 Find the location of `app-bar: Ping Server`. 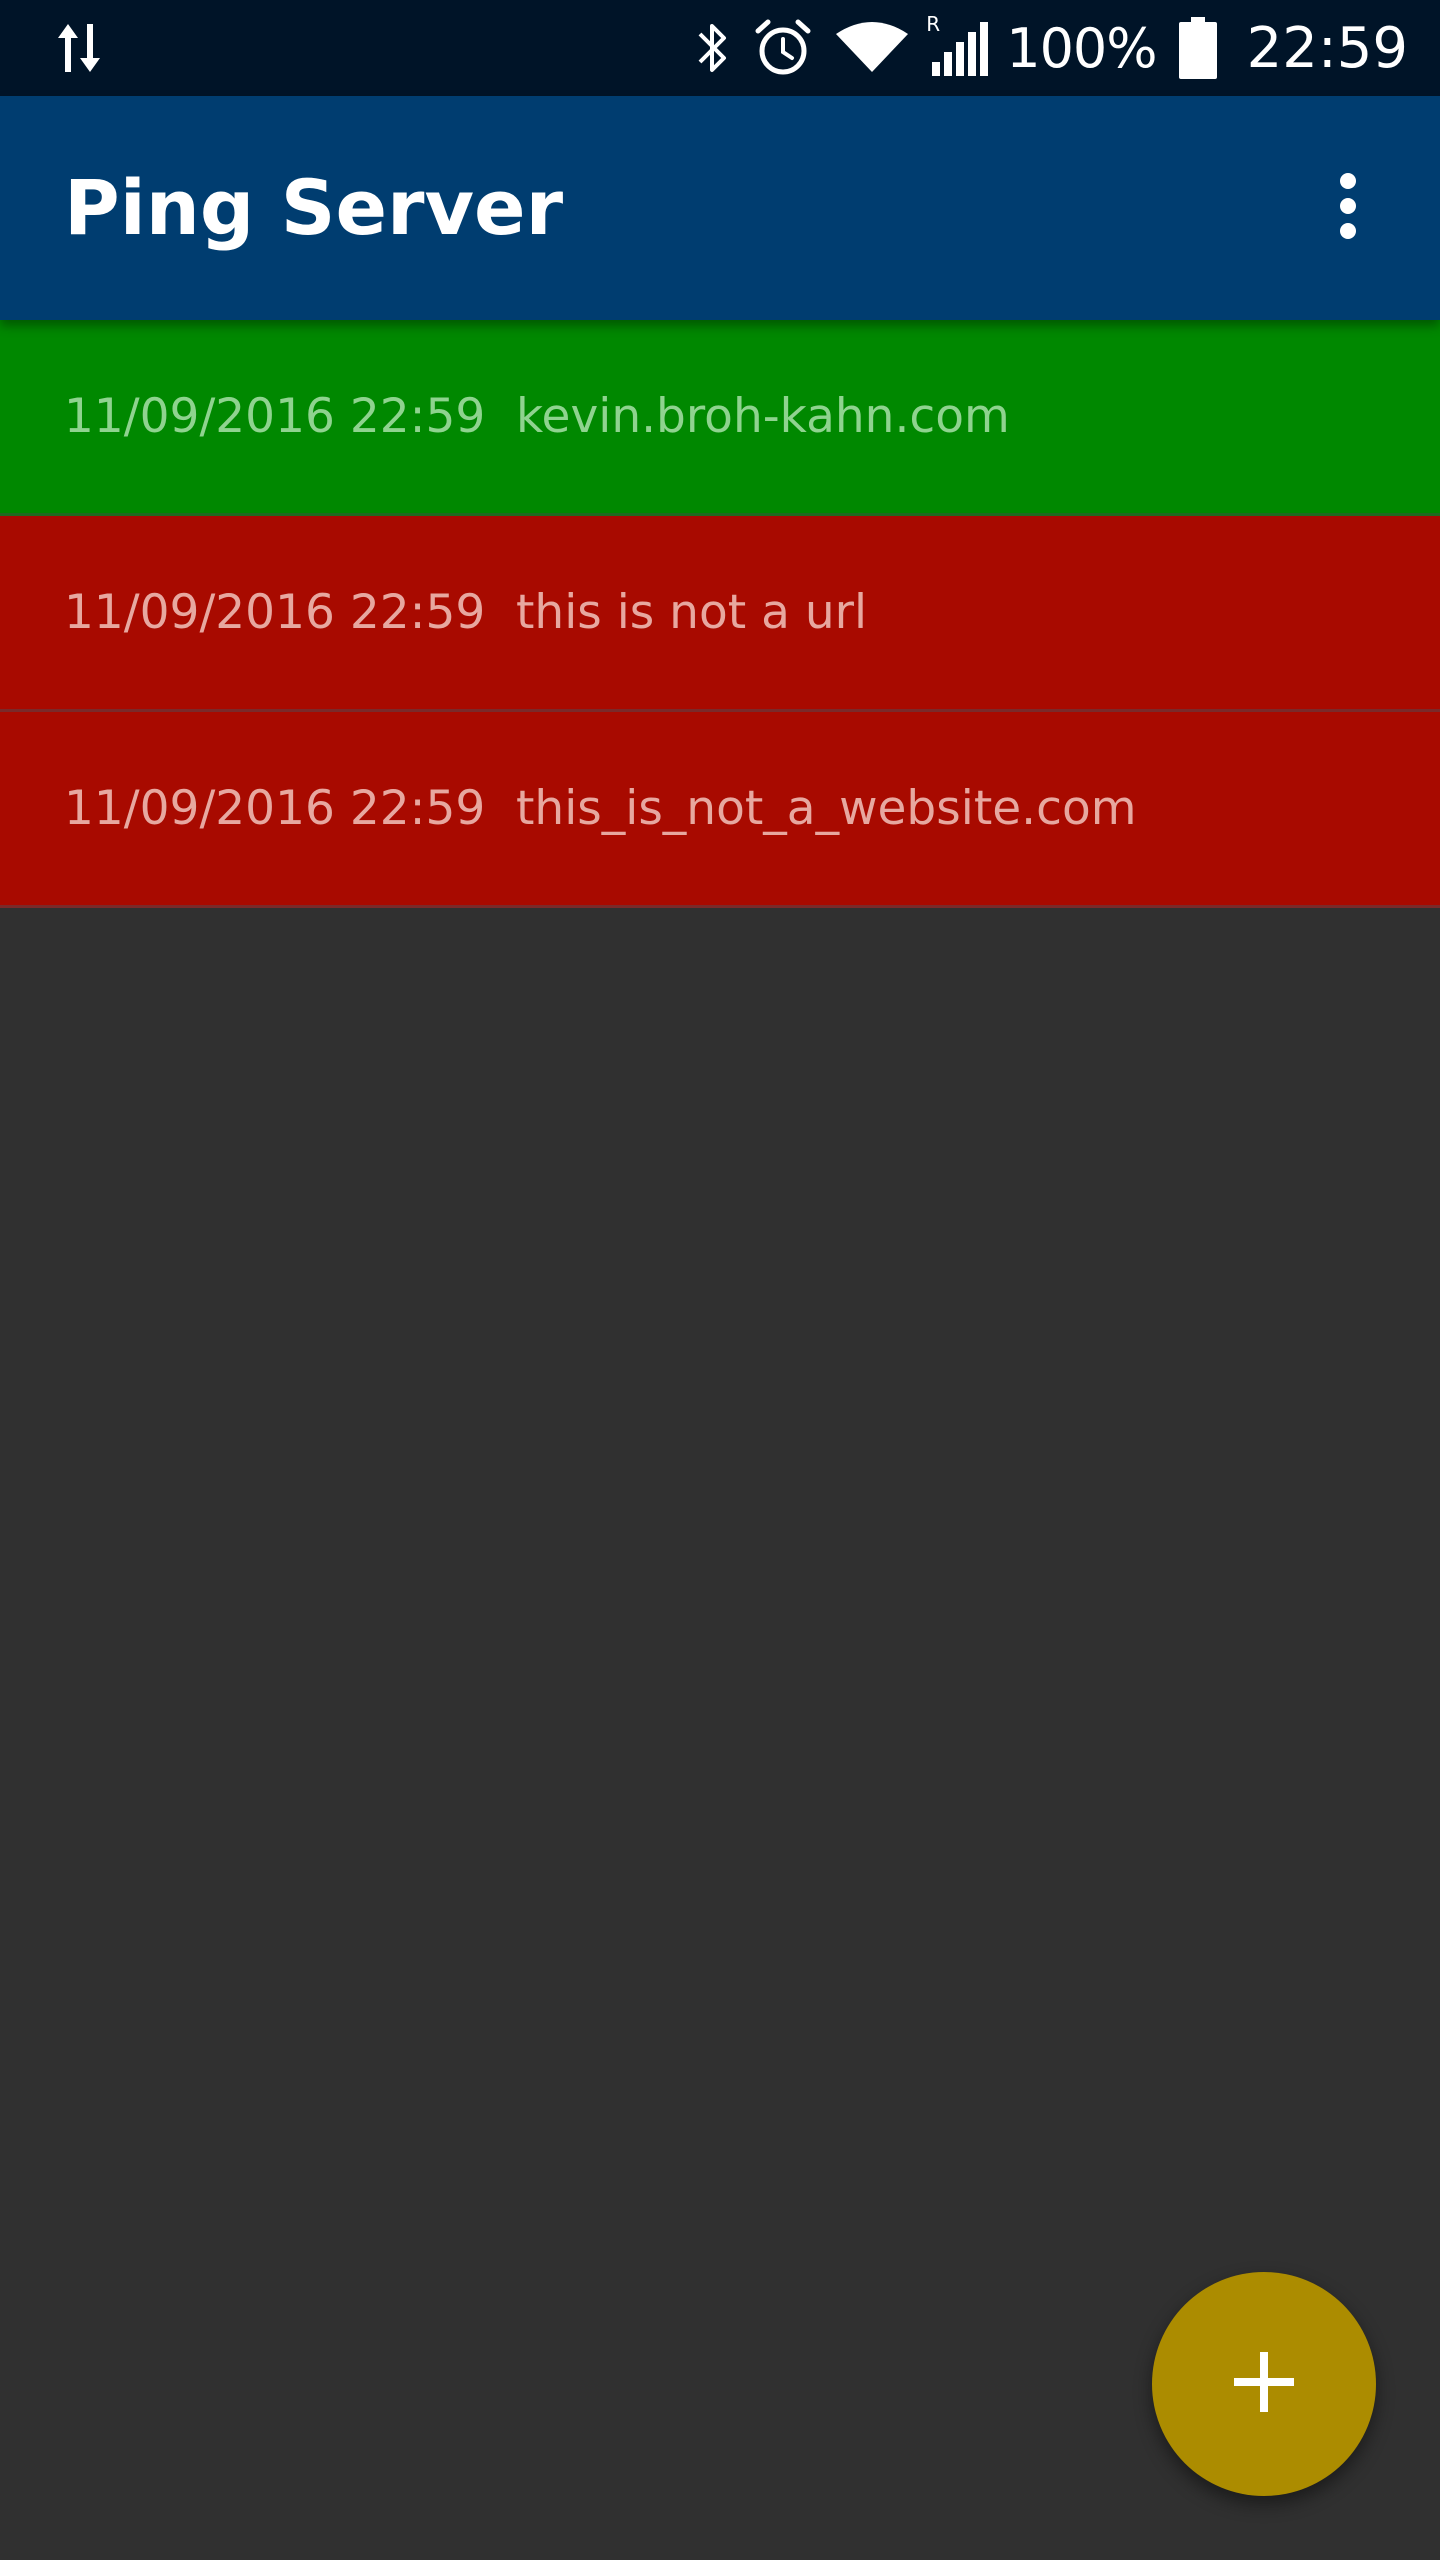

app-bar: Ping Server is located at coordinates (720, 208).